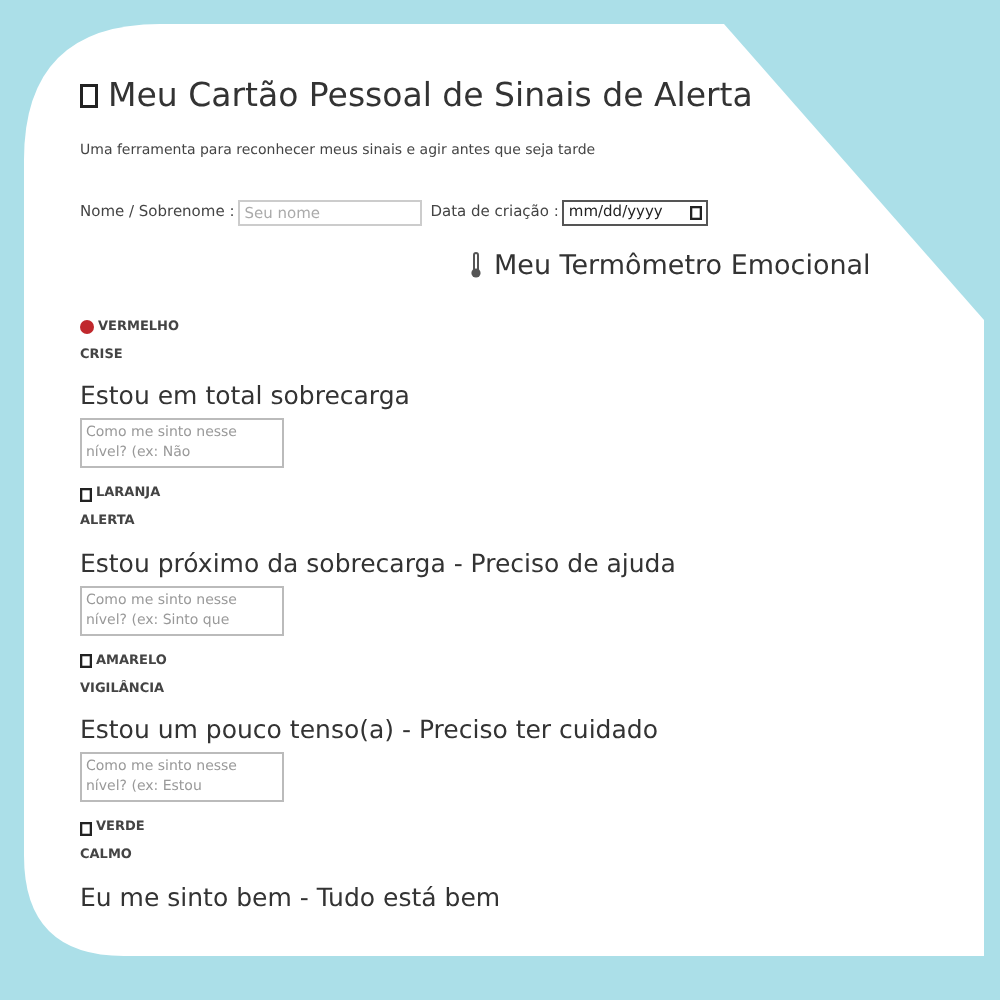  What do you see at coordinates (370, 729) in the screenshot?
I see `level-heading: Estou um pouco tenso(a) - Preciso ter cuidado` at bounding box center [370, 729].